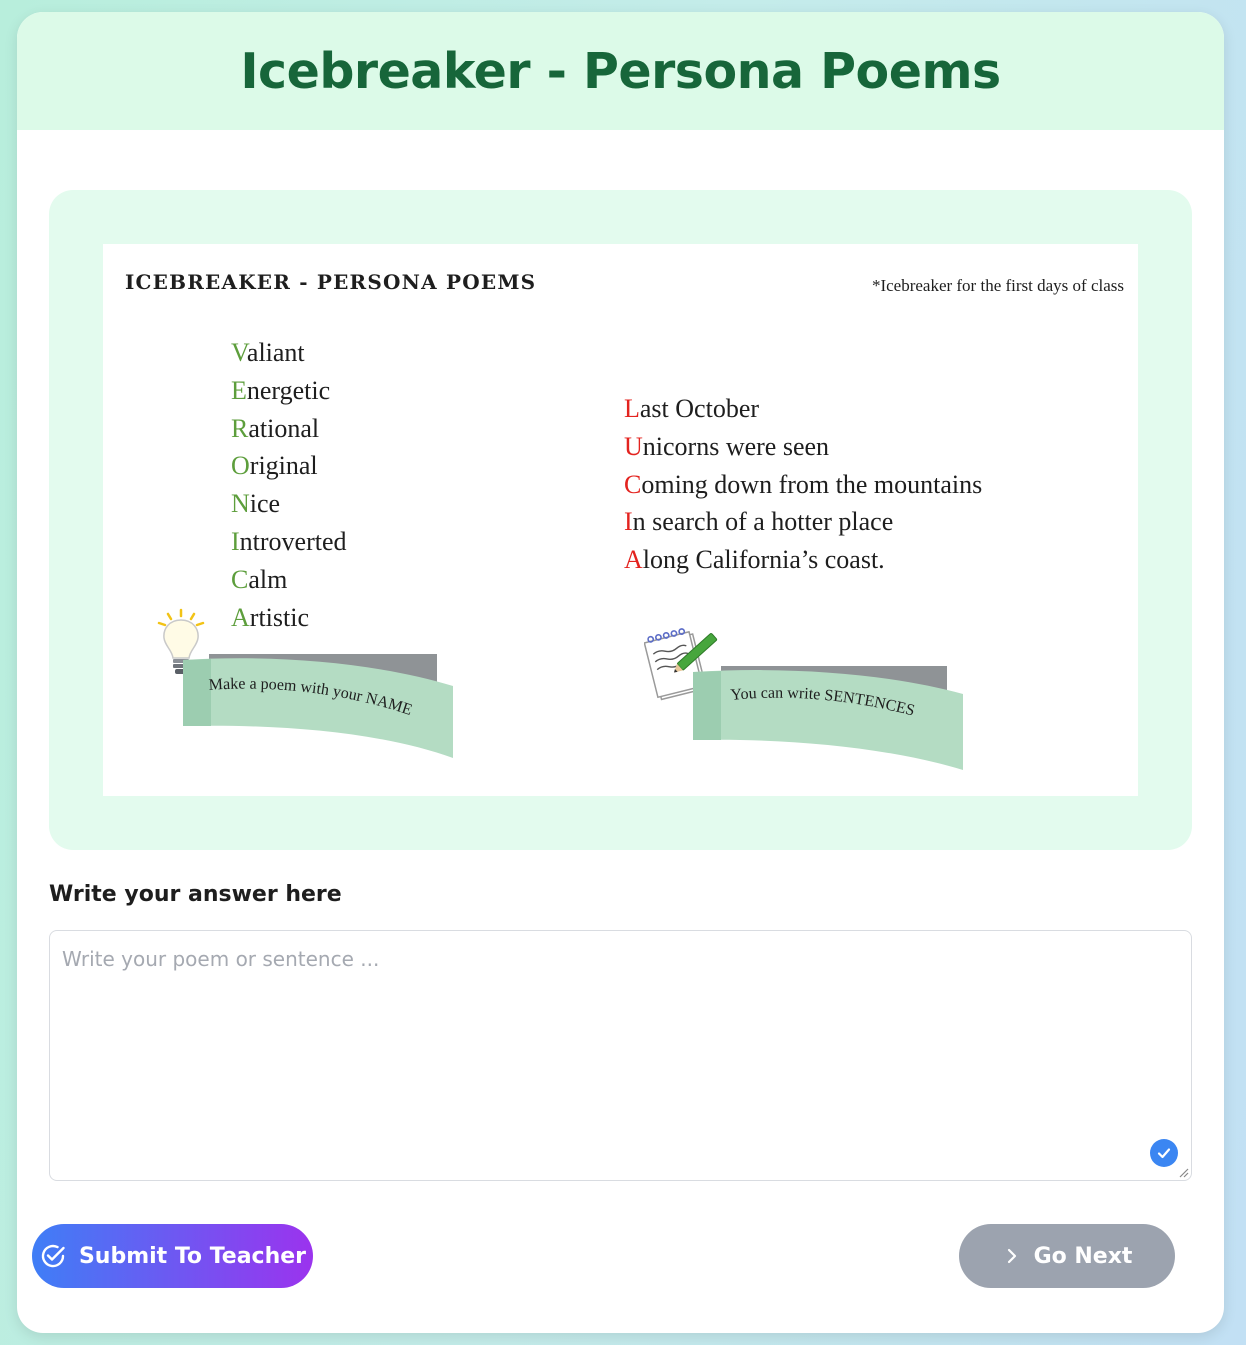 Image resolution: width=1246 pixels, height=1345 pixels. I want to click on acrostic-line: Unicorns were seen, so click(727, 446).